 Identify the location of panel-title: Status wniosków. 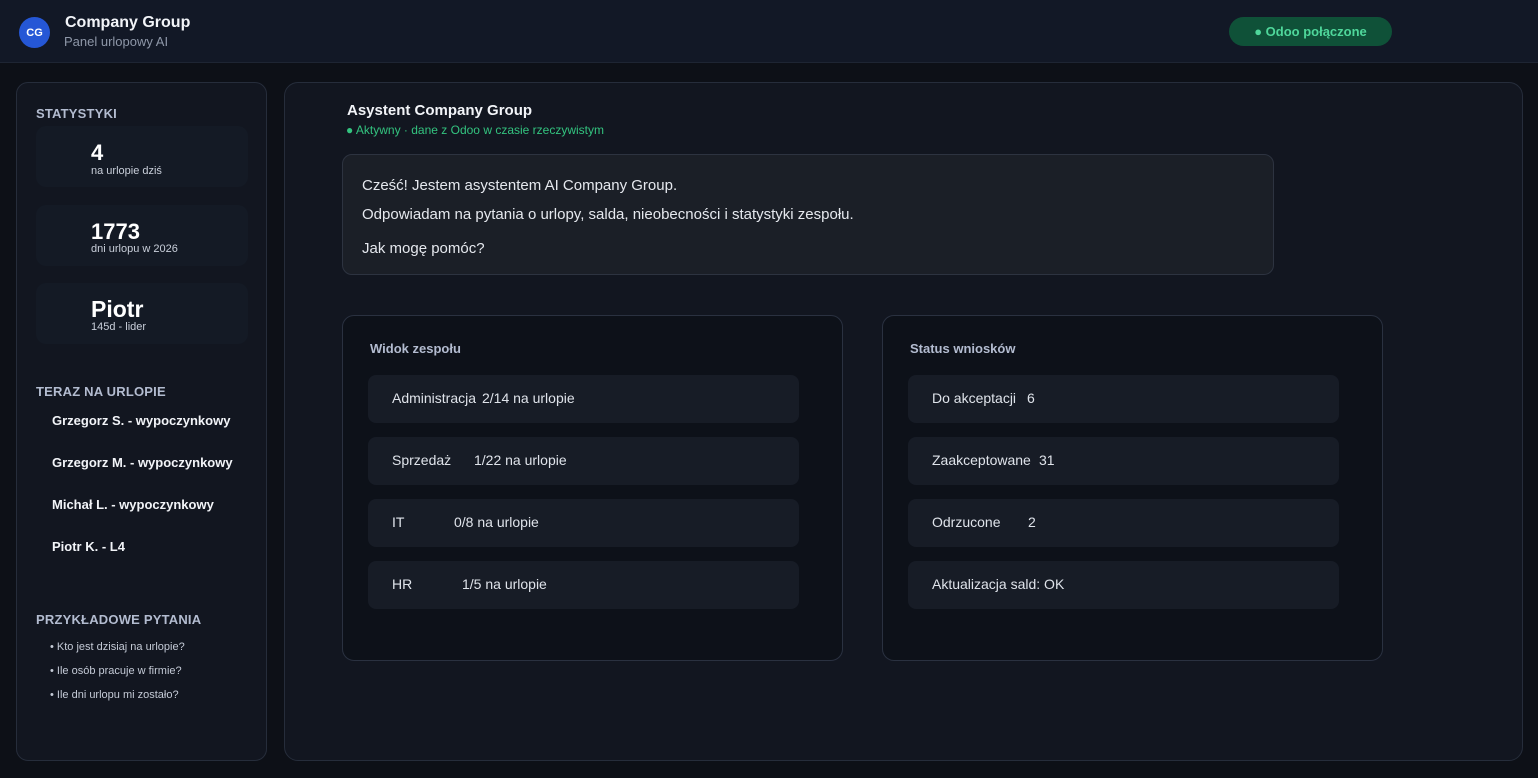
(963, 348).